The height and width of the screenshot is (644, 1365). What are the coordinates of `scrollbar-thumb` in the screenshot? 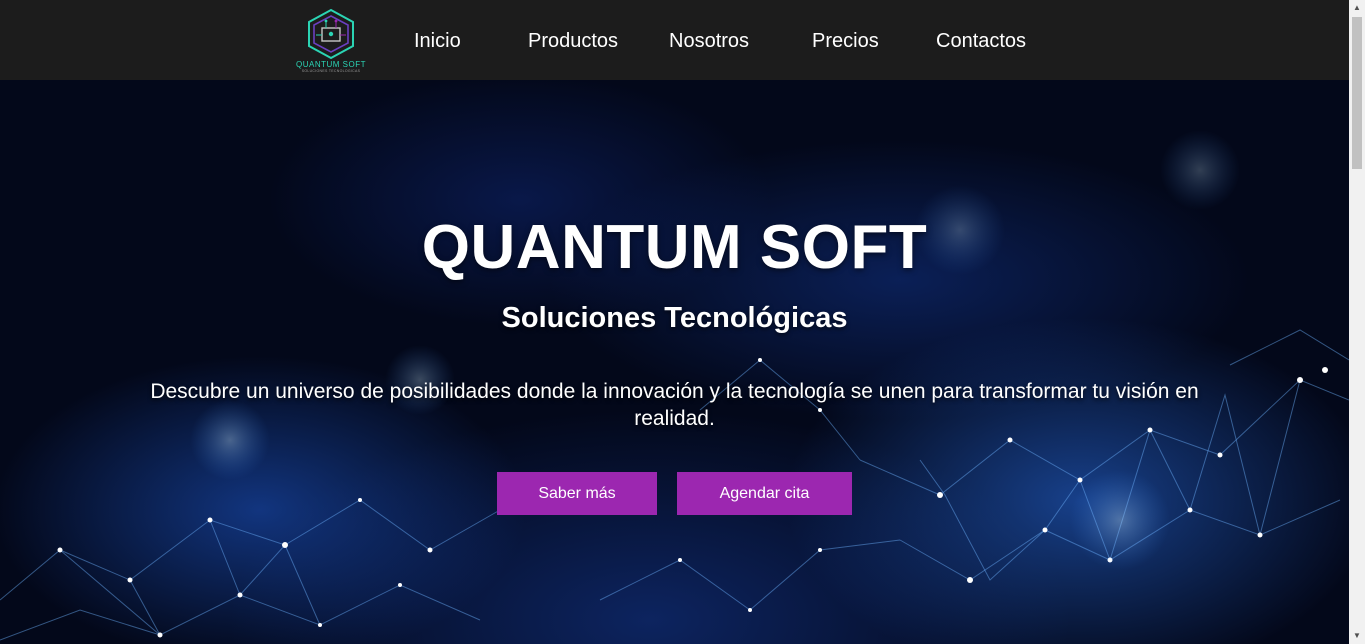 It's located at (1357, 93).